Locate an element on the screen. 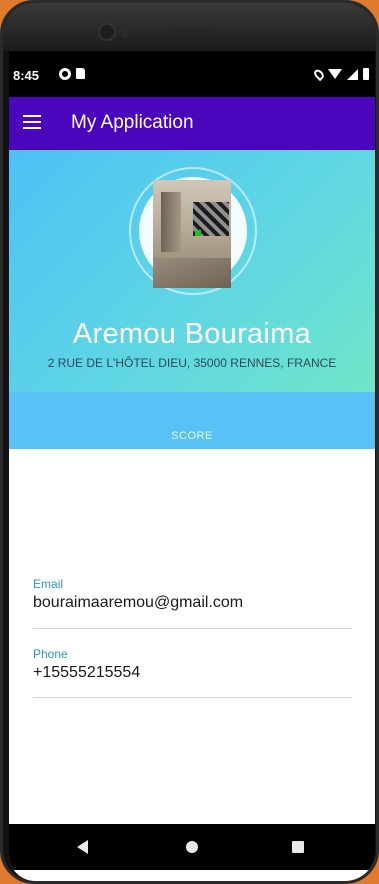 This screenshot has width=379, height=884. menu-icon is located at coordinates (32, 122).